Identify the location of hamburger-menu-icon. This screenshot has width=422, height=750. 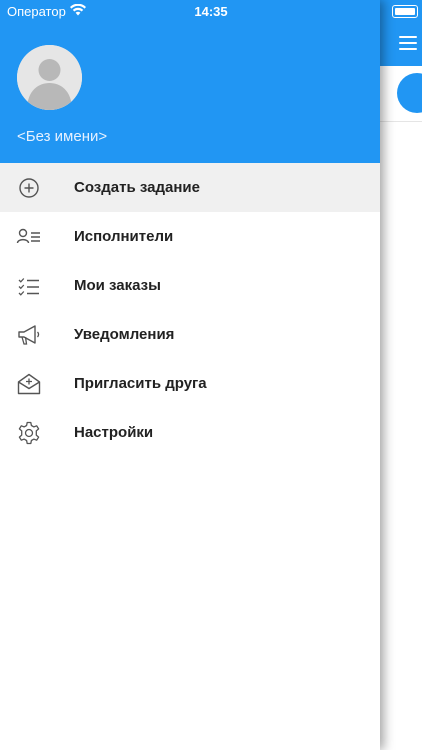
(408, 43).